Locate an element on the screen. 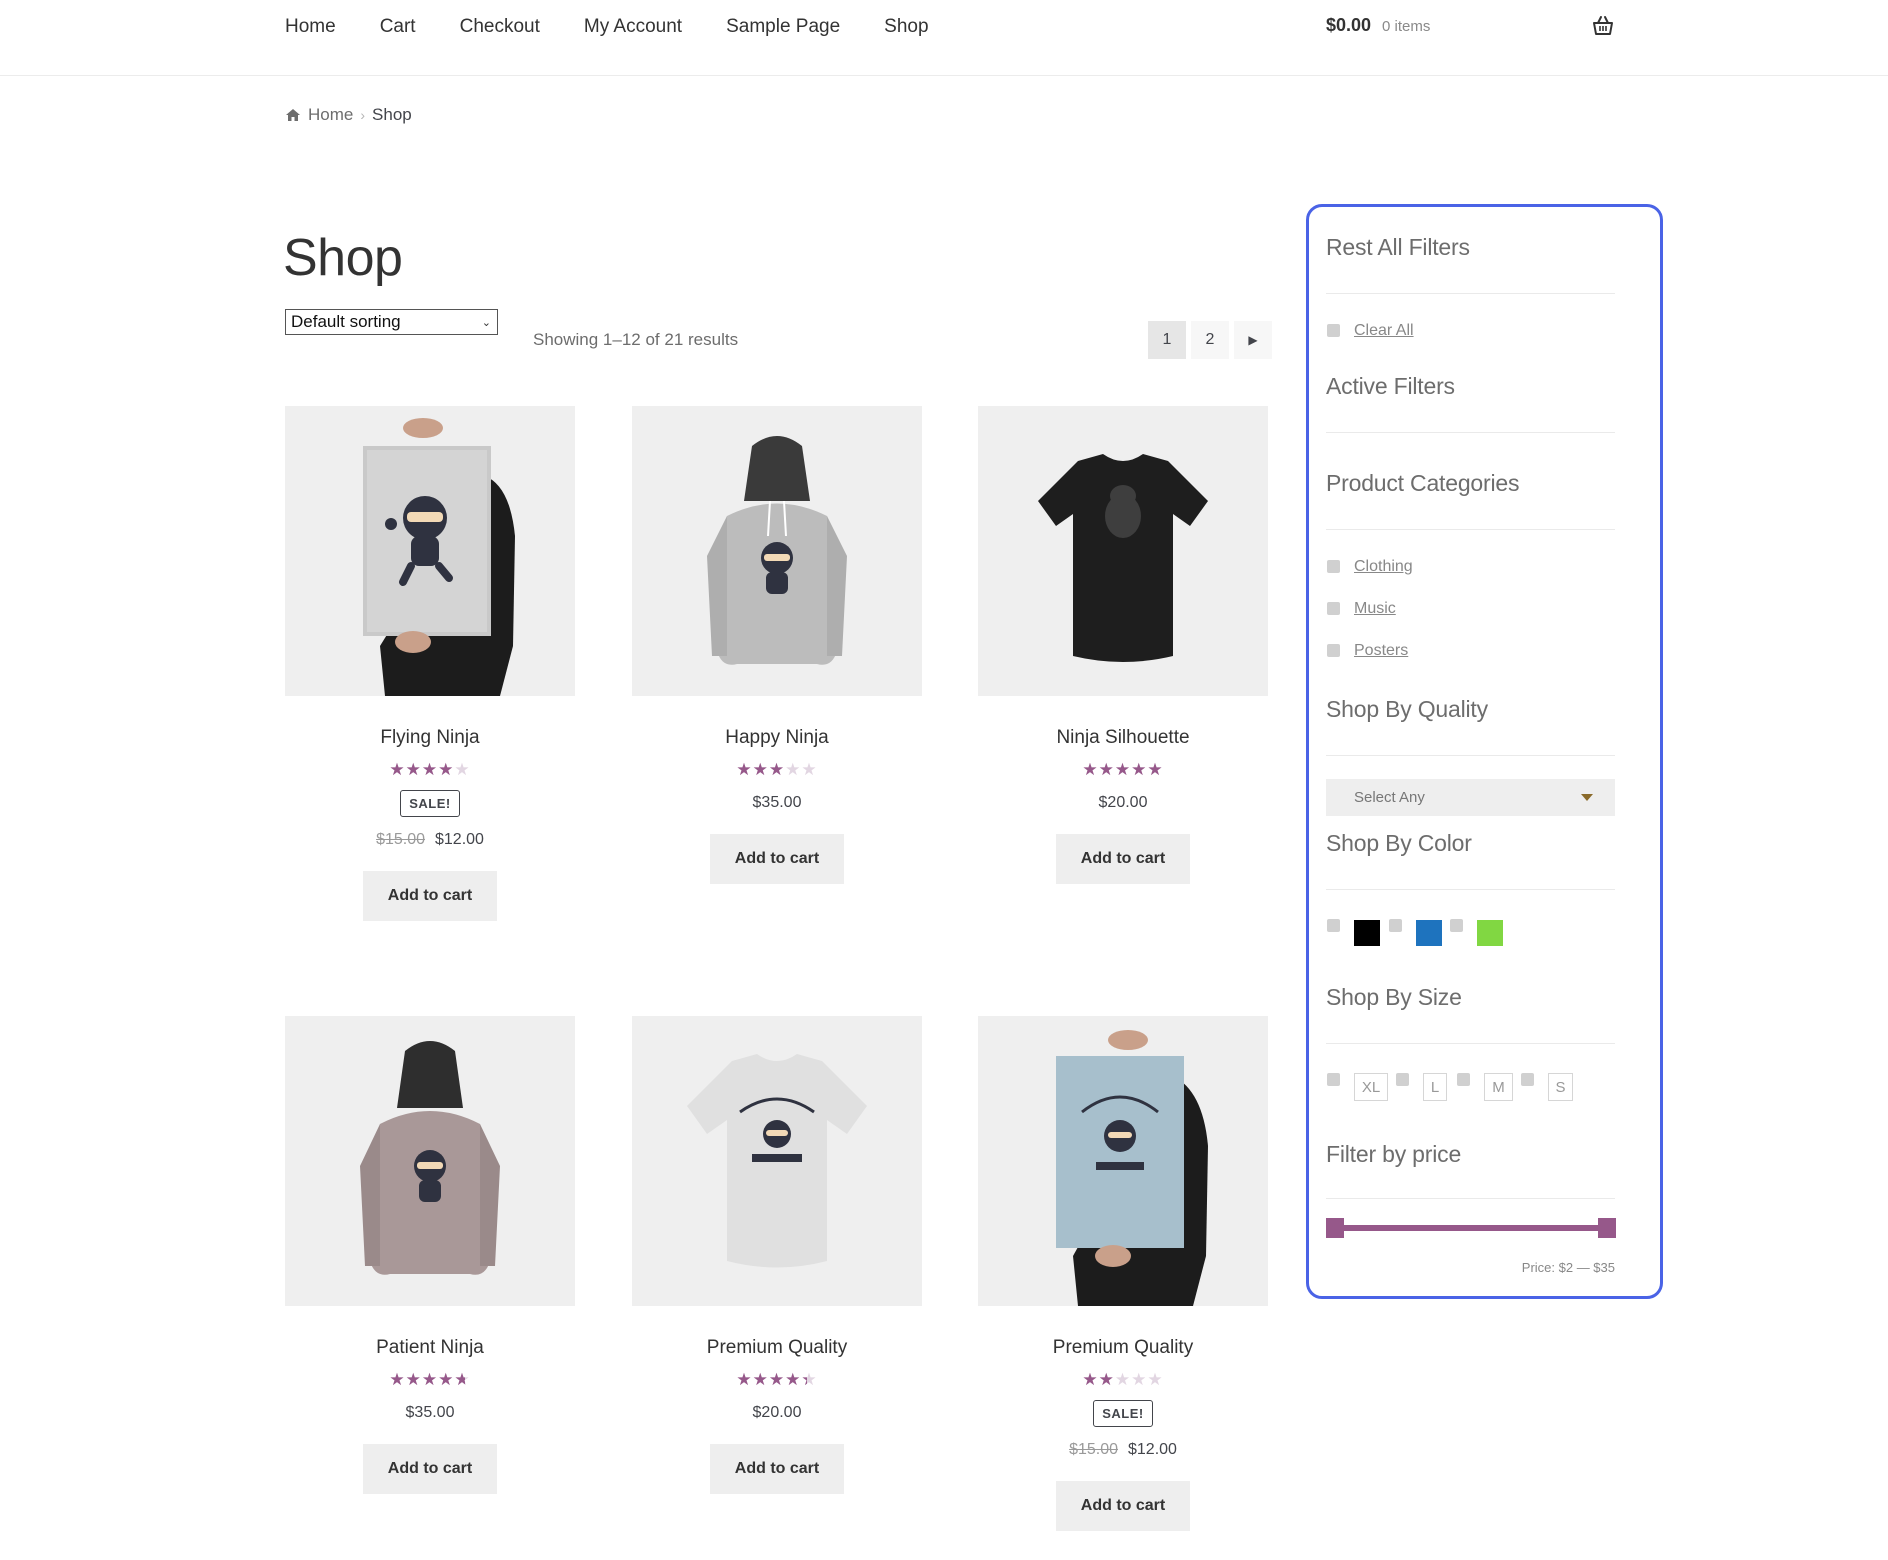 This screenshot has height=1560, width=1888. header-cart-total: $0.00 is located at coordinates (1348, 25).